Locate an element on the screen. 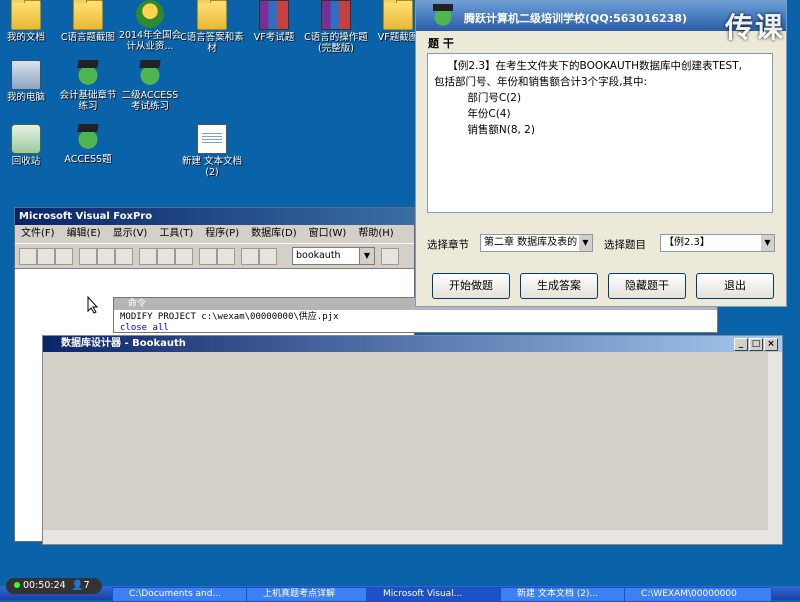 This screenshot has width=800, height=602. horizontal-scrollbar is located at coordinates (405, 537).